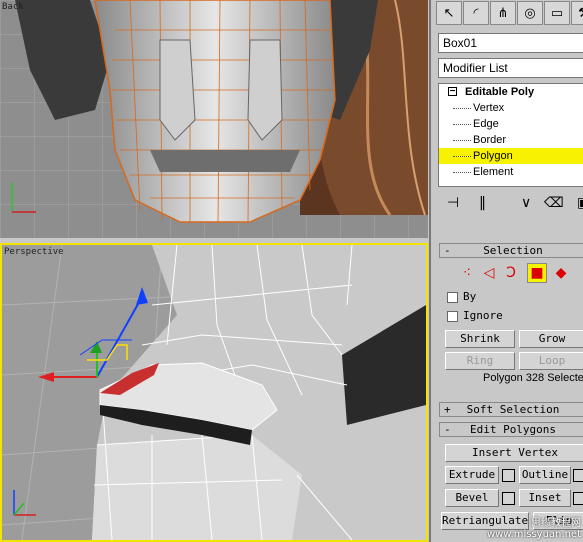 The width and height of the screenshot is (583, 542). I want to click on make-unique-icon: ∨, so click(526, 203).